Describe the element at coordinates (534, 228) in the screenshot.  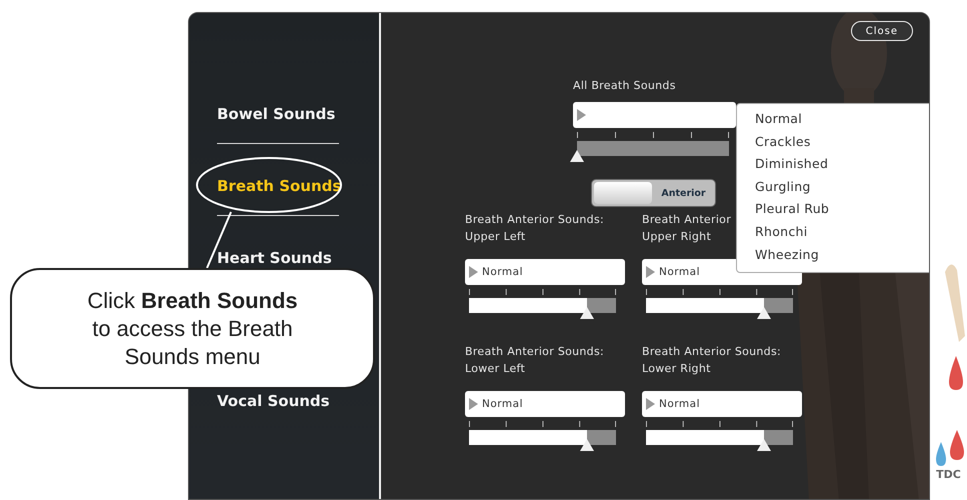
I see `zone-label: Breath Anterior Sounds: Upper Left` at that location.